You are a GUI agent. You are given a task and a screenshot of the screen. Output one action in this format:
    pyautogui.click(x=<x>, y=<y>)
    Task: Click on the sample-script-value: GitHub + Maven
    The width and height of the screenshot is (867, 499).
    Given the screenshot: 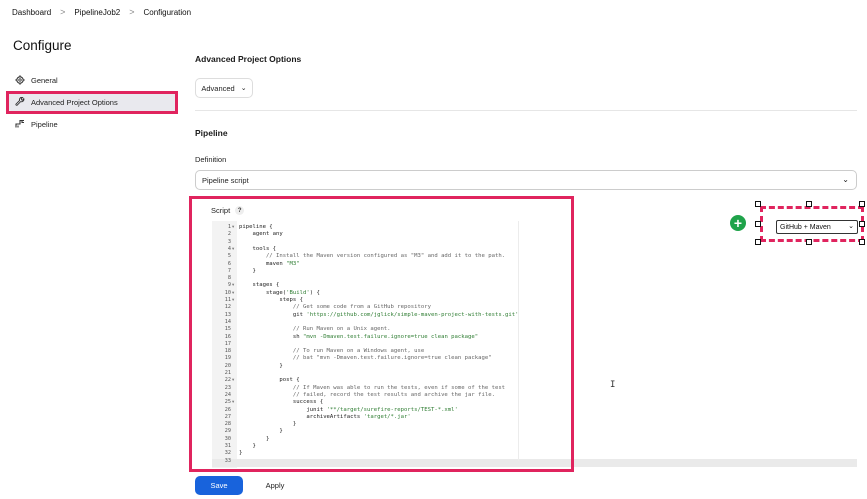 What is the action you would take?
    pyautogui.click(x=805, y=227)
    